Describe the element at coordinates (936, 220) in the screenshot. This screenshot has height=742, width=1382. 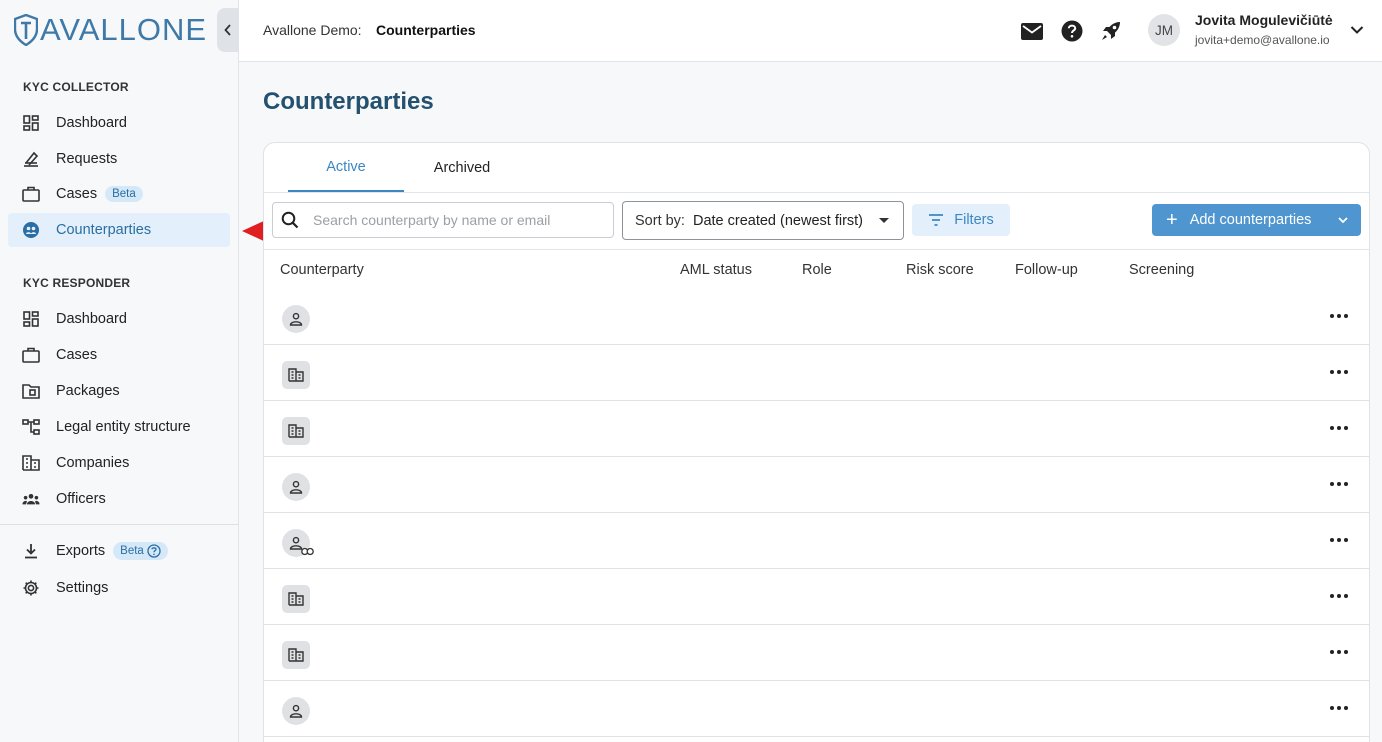
I see `filter-icon` at that location.